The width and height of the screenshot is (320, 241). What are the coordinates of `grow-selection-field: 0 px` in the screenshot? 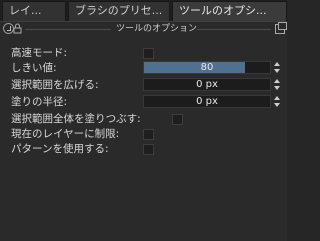 It's located at (207, 84).